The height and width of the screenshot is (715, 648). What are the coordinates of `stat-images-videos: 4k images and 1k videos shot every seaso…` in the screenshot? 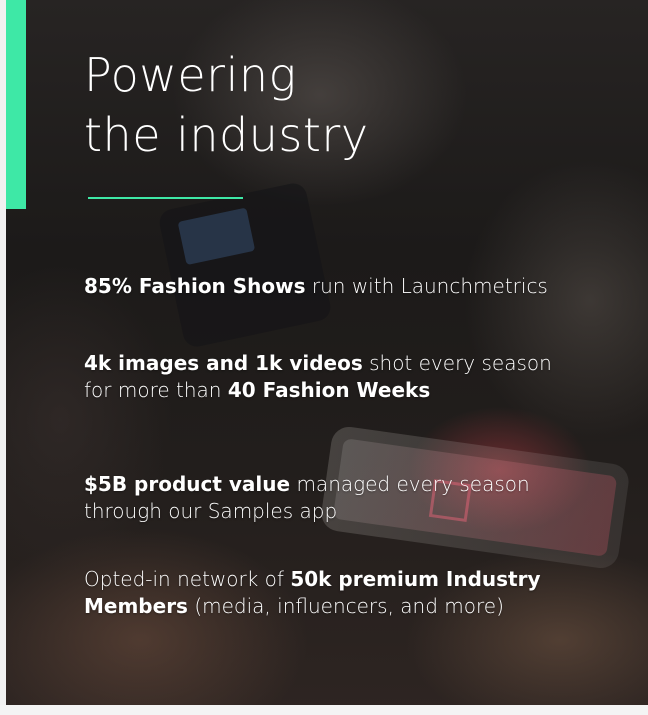 It's located at (334, 377).